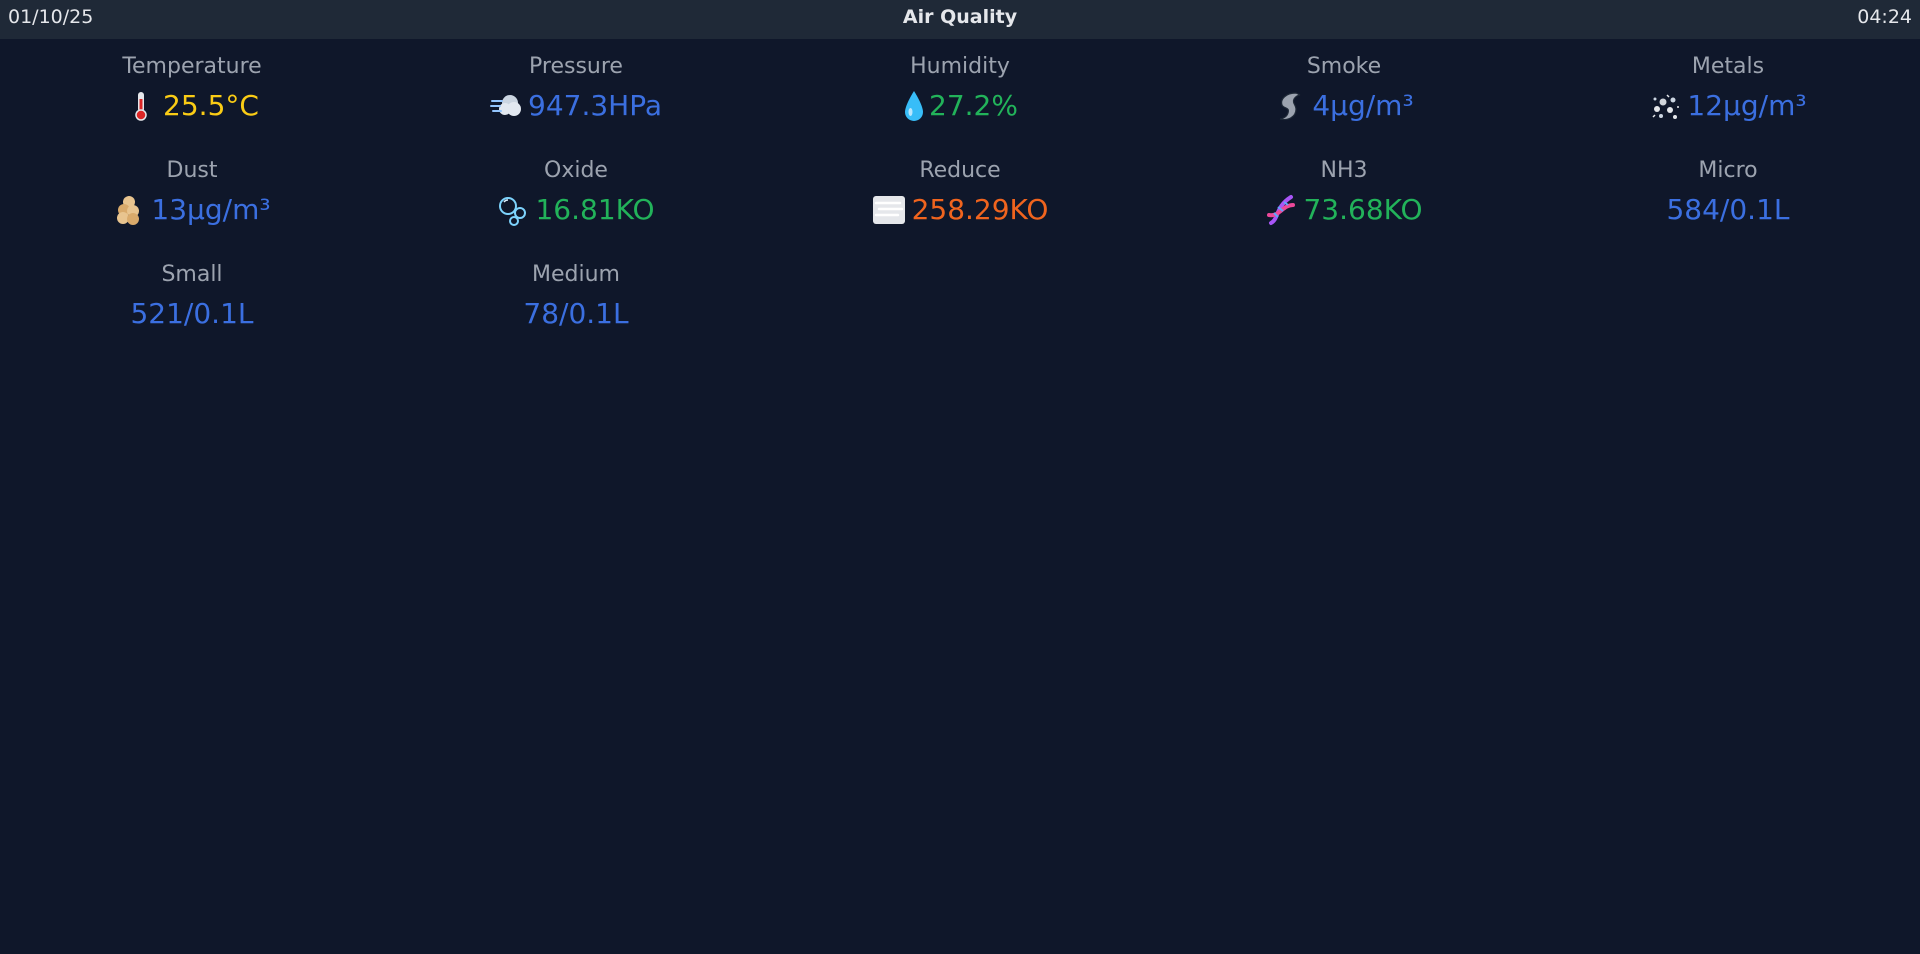 The height and width of the screenshot is (954, 1920). I want to click on metric-smoke: Smoke 4µg/m³, so click(1344, 104).